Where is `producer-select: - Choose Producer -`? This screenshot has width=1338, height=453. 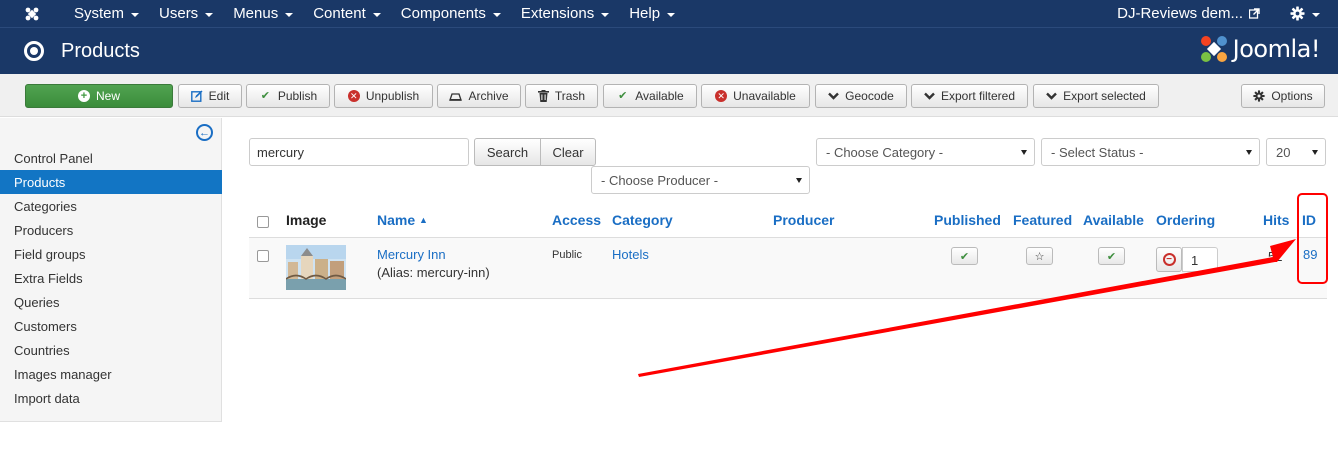
producer-select: - Choose Producer - is located at coordinates (700, 180).